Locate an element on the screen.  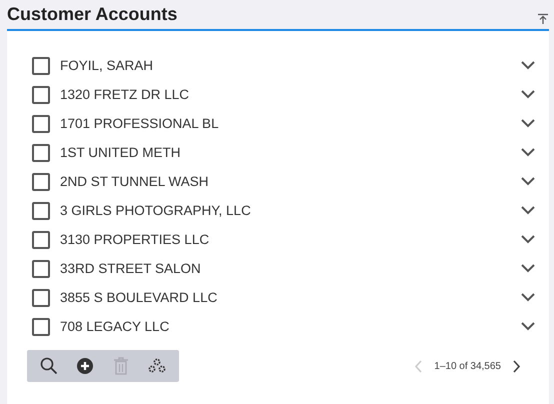
chevron-left-icon is located at coordinates (418, 366).